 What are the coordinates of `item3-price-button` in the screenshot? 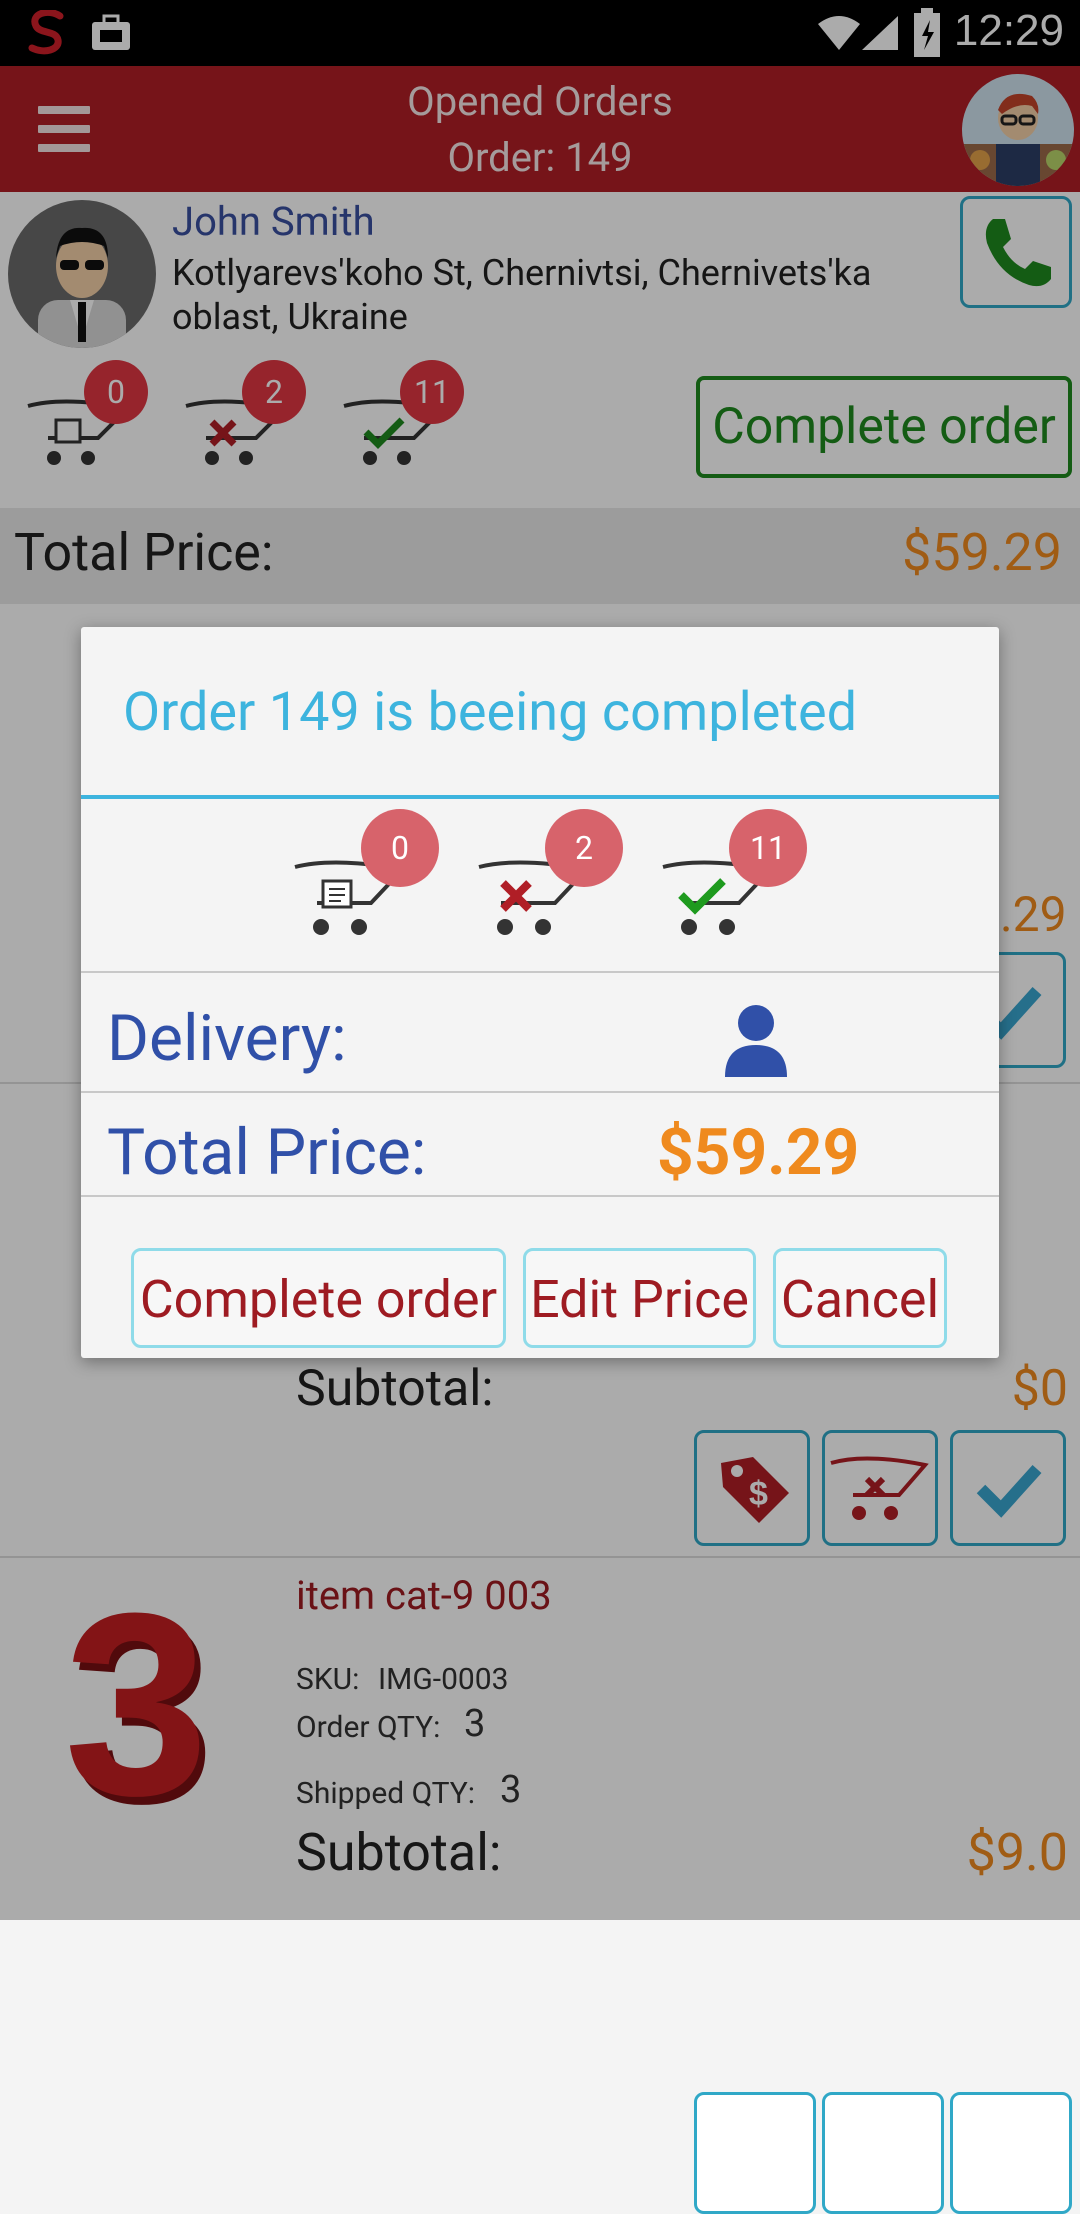 It's located at (755, 2153).